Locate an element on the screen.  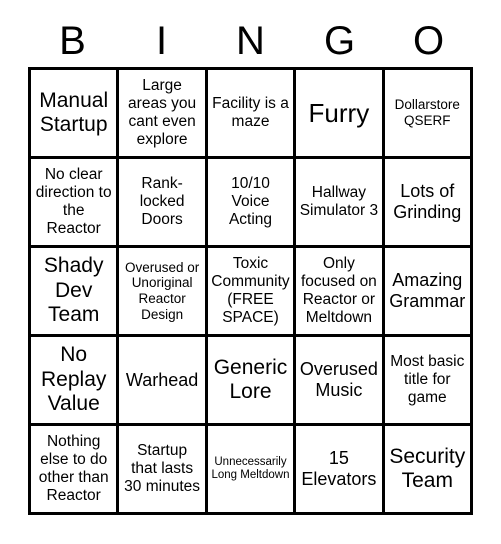
bingo-cell-label: Toxic Community (FREE SPACE) is located at coordinates (250, 290).